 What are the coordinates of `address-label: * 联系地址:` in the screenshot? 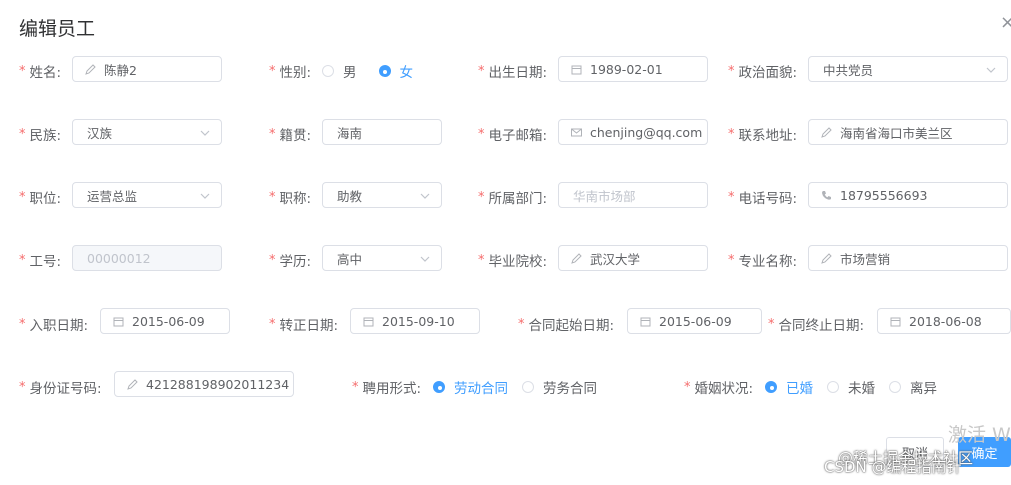 It's located at (763, 135).